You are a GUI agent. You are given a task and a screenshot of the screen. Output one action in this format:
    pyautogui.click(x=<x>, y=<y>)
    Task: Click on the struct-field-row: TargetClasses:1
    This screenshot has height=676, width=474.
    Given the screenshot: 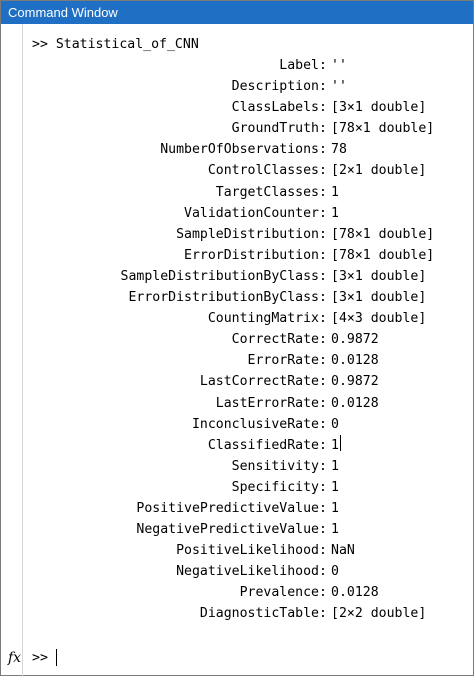 What is the action you would take?
    pyautogui.click(x=247, y=192)
    